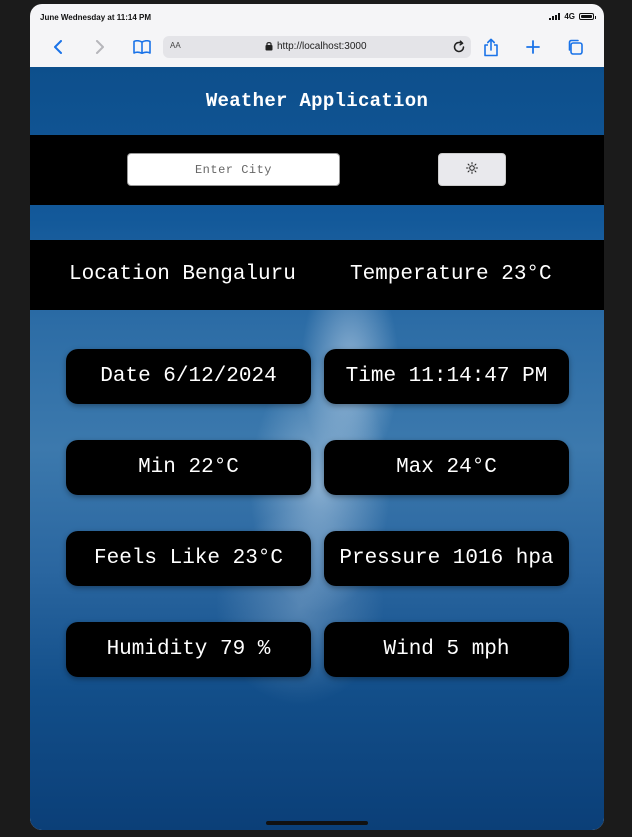 This screenshot has height=837, width=632. What do you see at coordinates (555, 16) in the screenshot?
I see `signal-icon` at bounding box center [555, 16].